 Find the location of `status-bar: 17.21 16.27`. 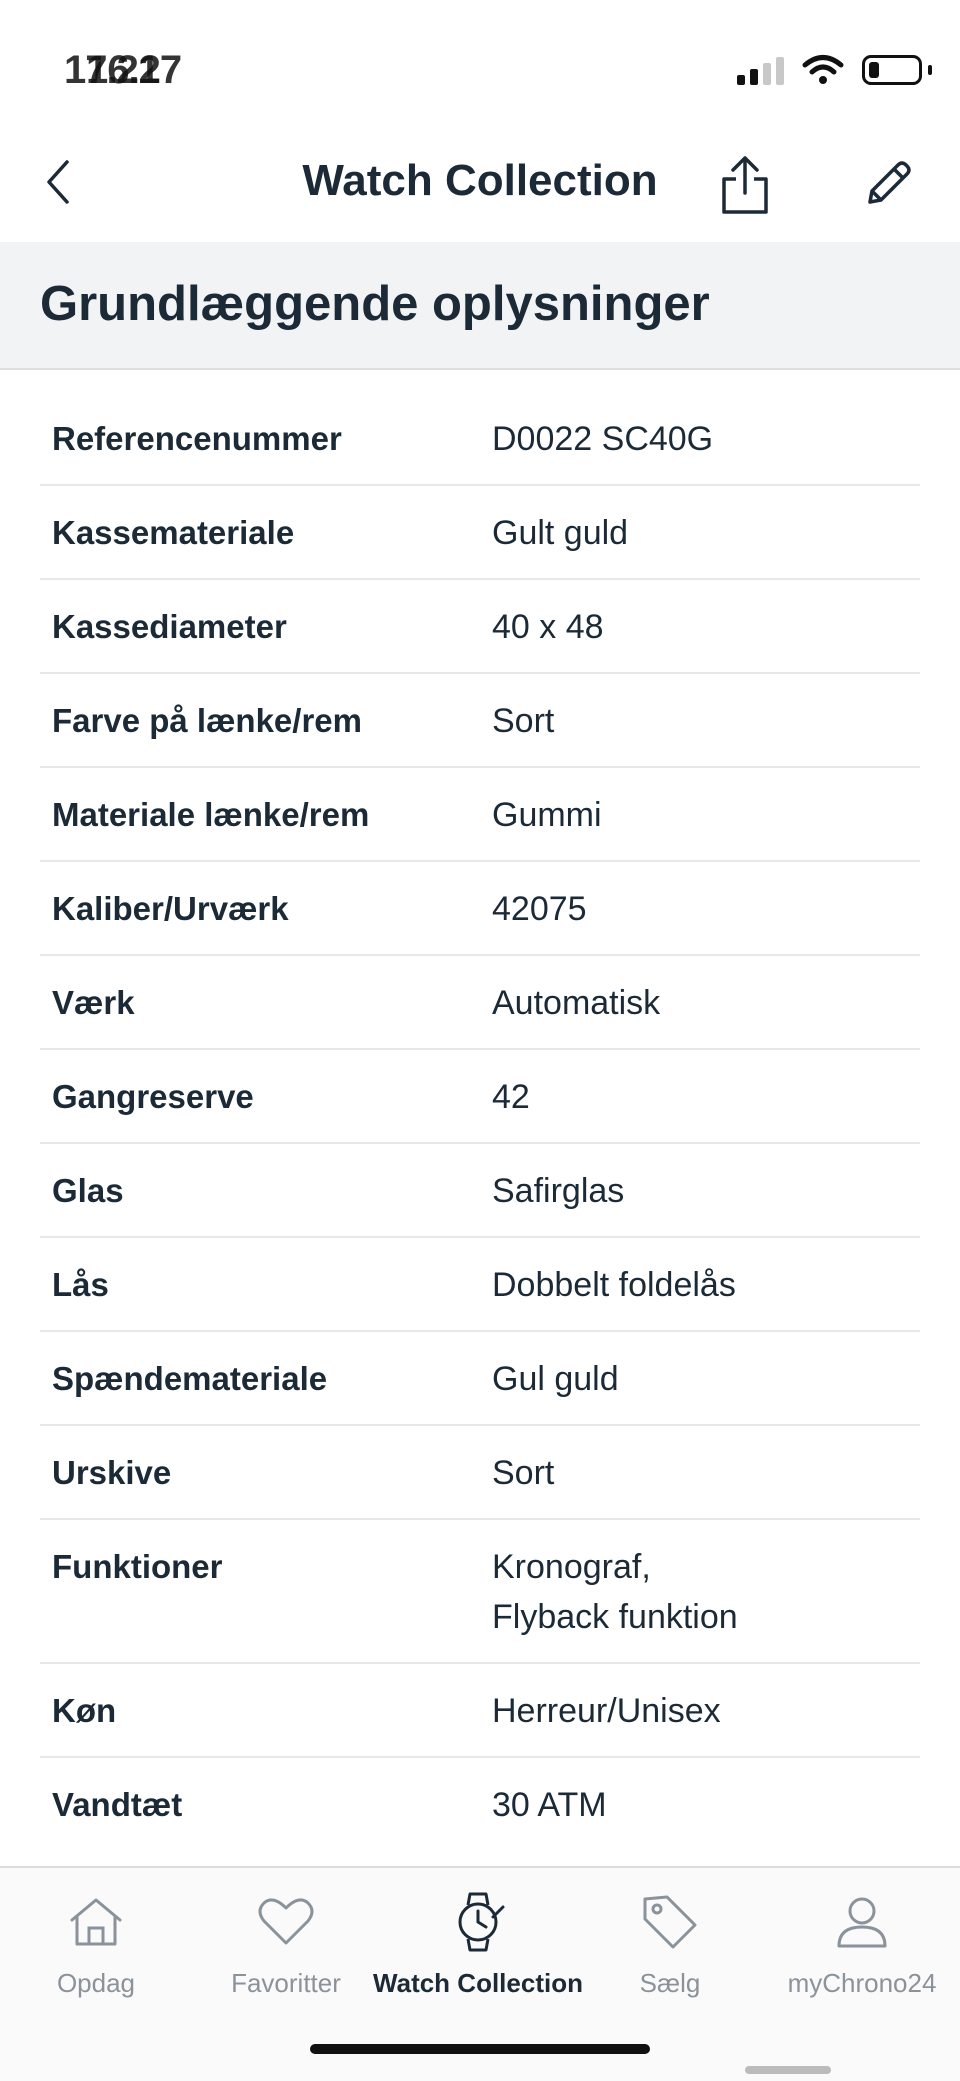

status-bar: 17.21 16.27 is located at coordinates (480, 65).